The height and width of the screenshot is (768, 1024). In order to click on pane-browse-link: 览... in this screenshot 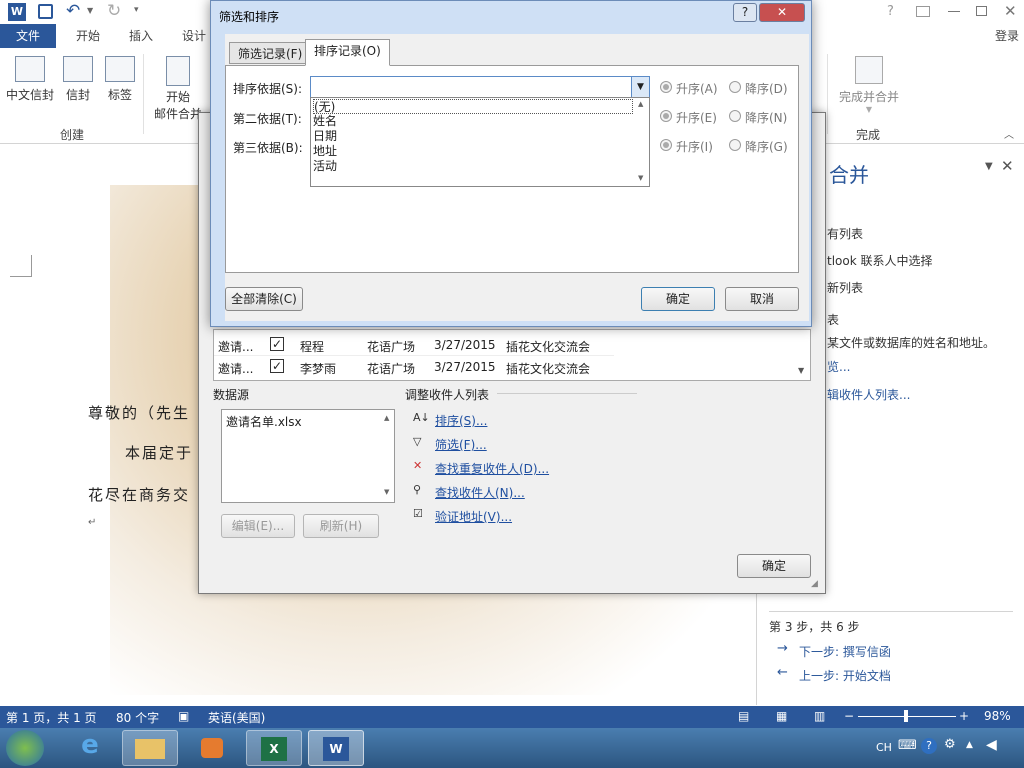, I will do `click(838, 366)`.